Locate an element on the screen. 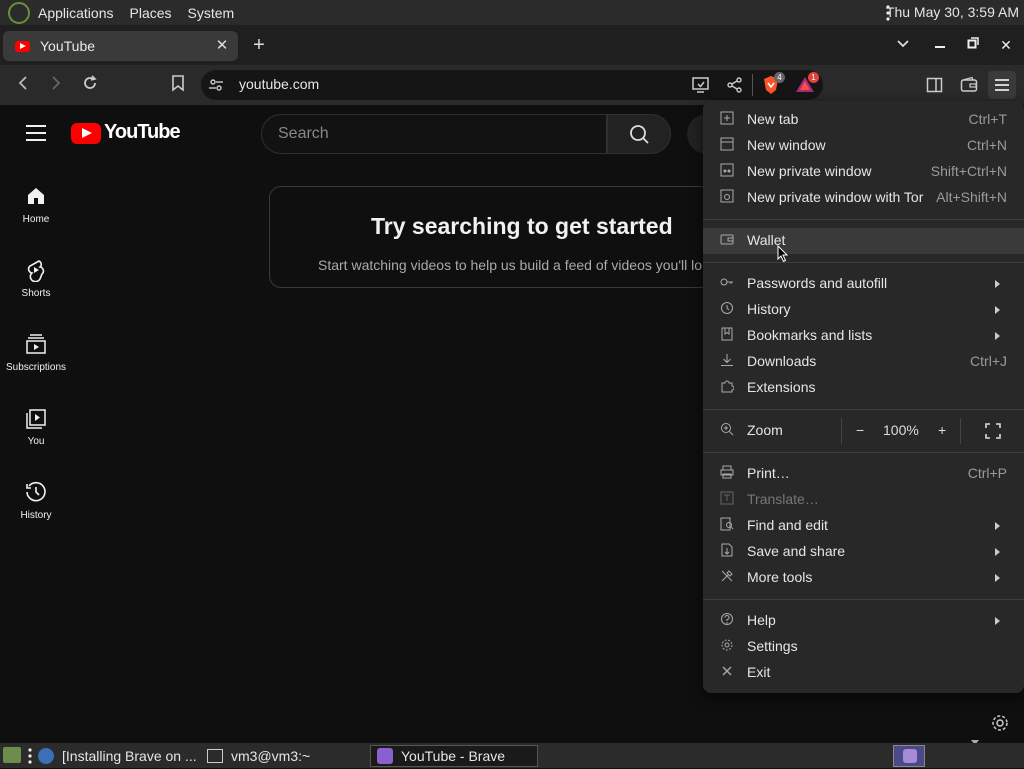  zoom-in-button: + is located at coordinates (942, 430).